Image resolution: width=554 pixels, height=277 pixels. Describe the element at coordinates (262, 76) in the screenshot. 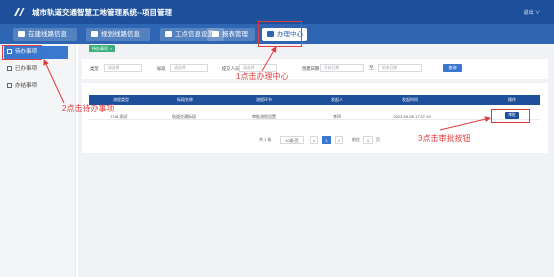

I see `annotation-step1: 1点击办理中心` at that location.